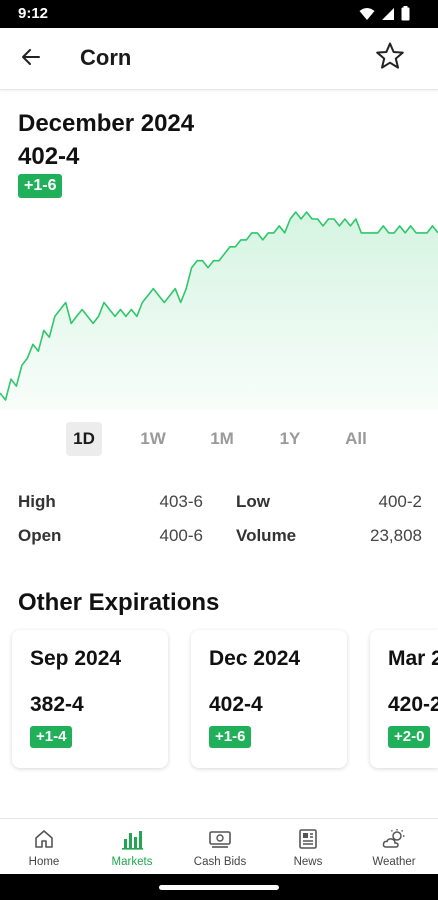 The width and height of the screenshot is (438, 900). Describe the element at coordinates (219, 14) in the screenshot. I see `status-bar: 9:12` at that location.